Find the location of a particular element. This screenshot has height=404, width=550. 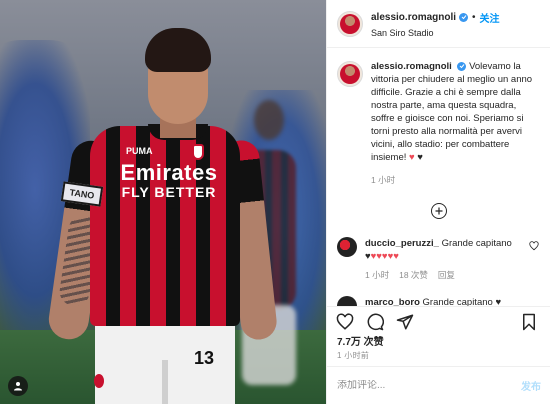

comment-hearts-emoji: ♥♥♥♥♥ is located at coordinates (384, 256).